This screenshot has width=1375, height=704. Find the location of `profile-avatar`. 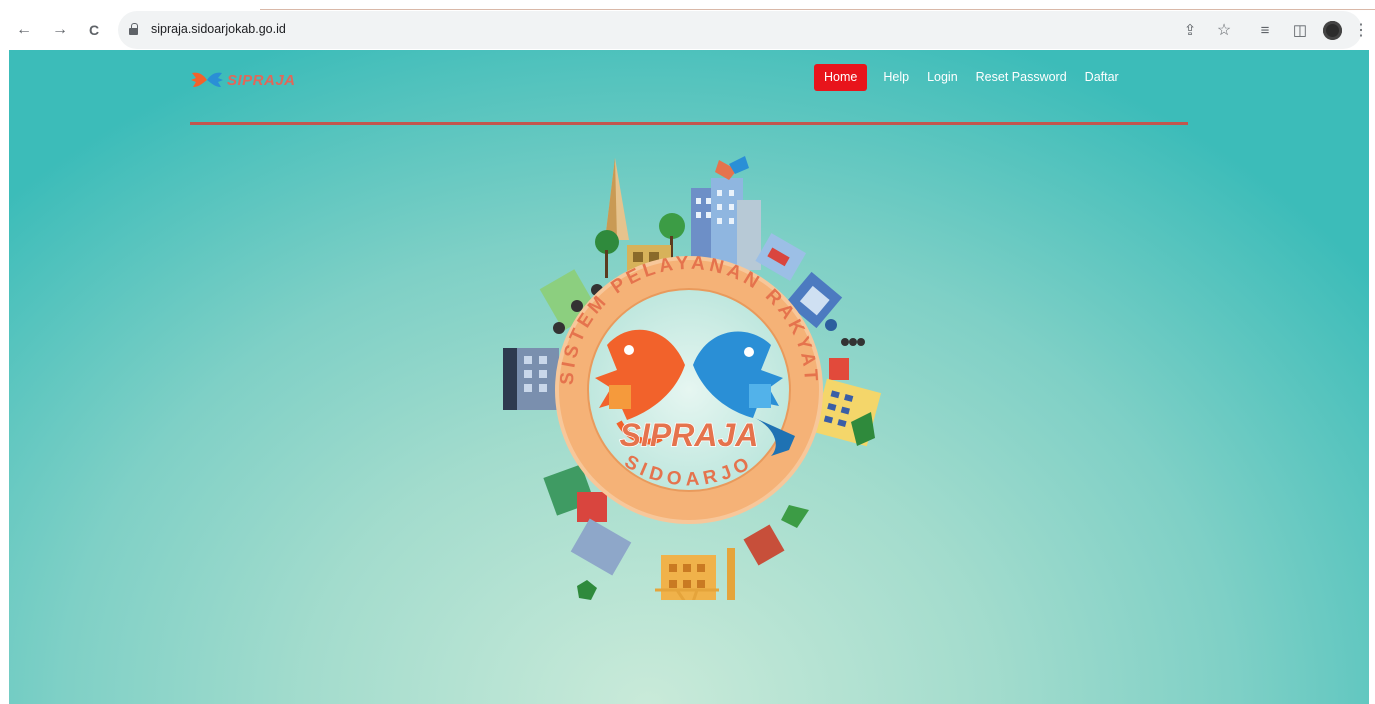

profile-avatar is located at coordinates (1332, 30).